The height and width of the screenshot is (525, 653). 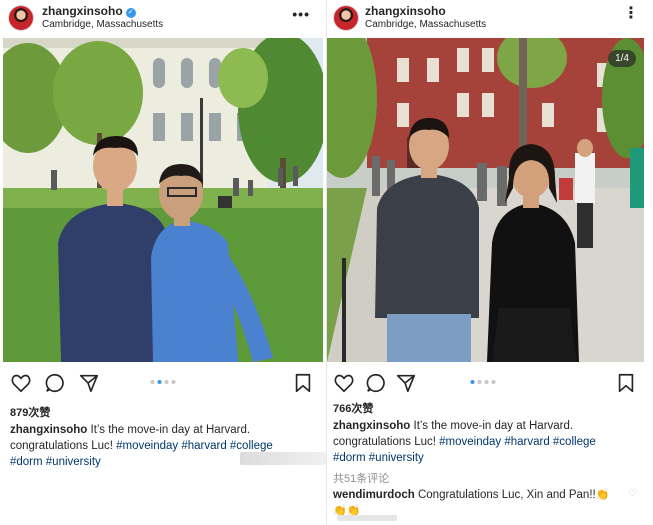 What do you see at coordinates (353, 408) in the screenshot?
I see `likes-count: 766次赞` at bounding box center [353, 408].